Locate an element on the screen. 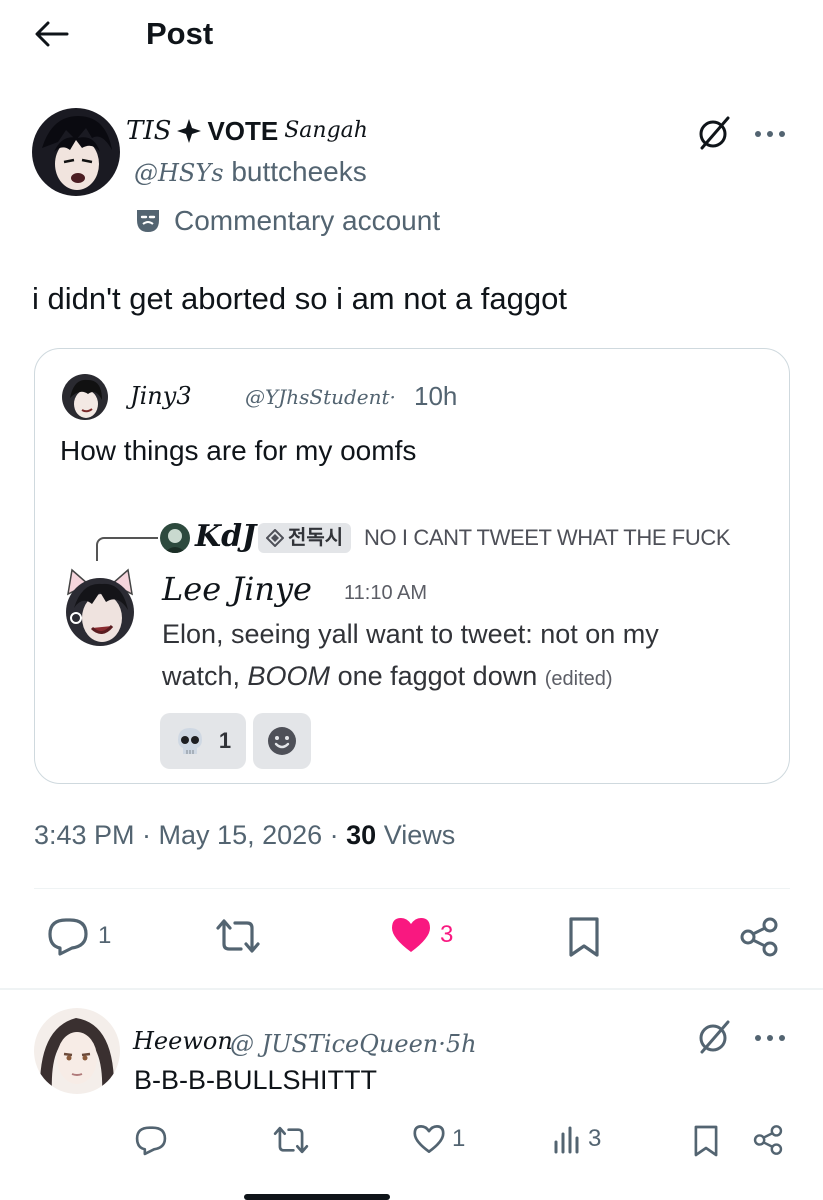 The image size is (823, 1200). author-avatar is located at coordinates (76, 152).